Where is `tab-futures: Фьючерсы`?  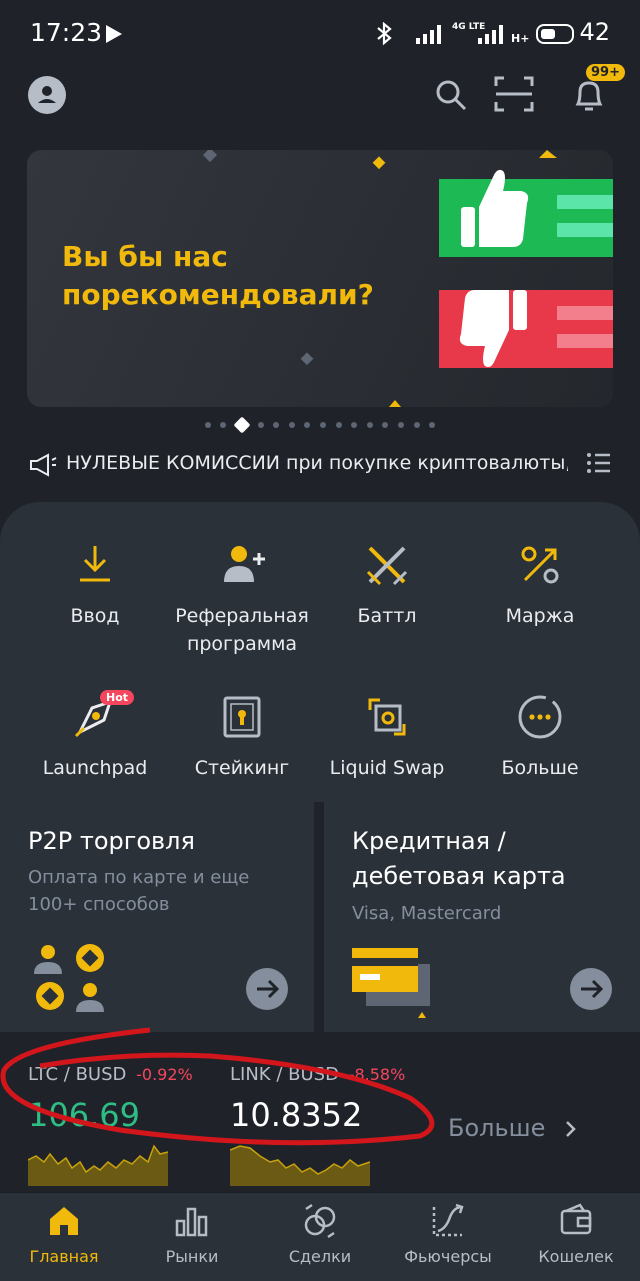
tab-futures: Фьючерсы is located at coordinates (448, 1233).